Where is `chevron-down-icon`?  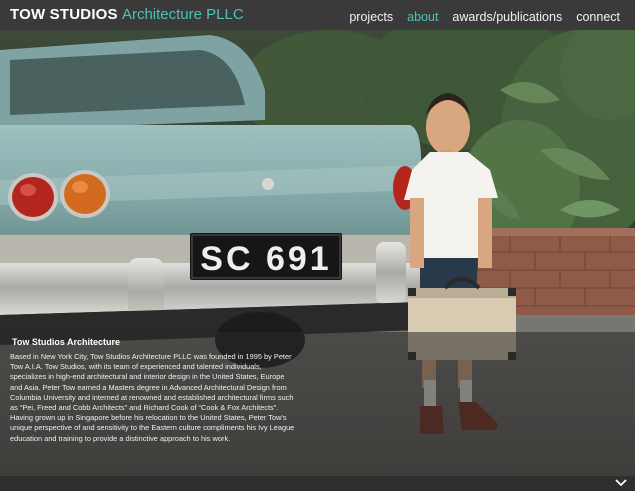 chevron-down-icon is located at coordinates (621, 483).